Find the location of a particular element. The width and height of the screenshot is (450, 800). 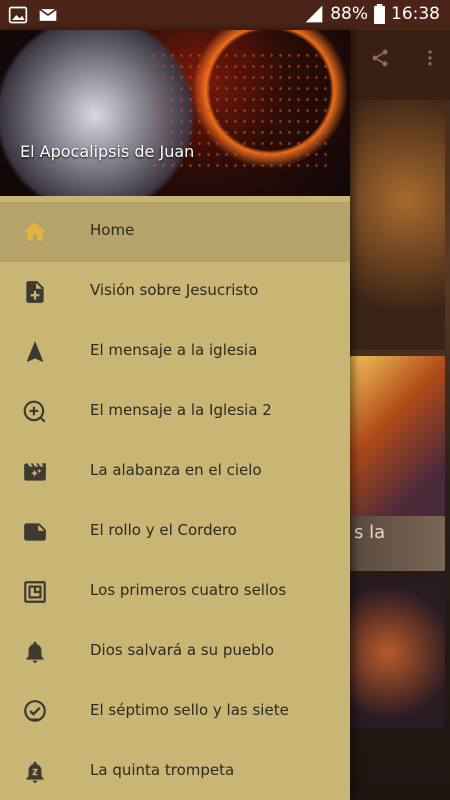

mail-icon is located at coordinates (48, 14).